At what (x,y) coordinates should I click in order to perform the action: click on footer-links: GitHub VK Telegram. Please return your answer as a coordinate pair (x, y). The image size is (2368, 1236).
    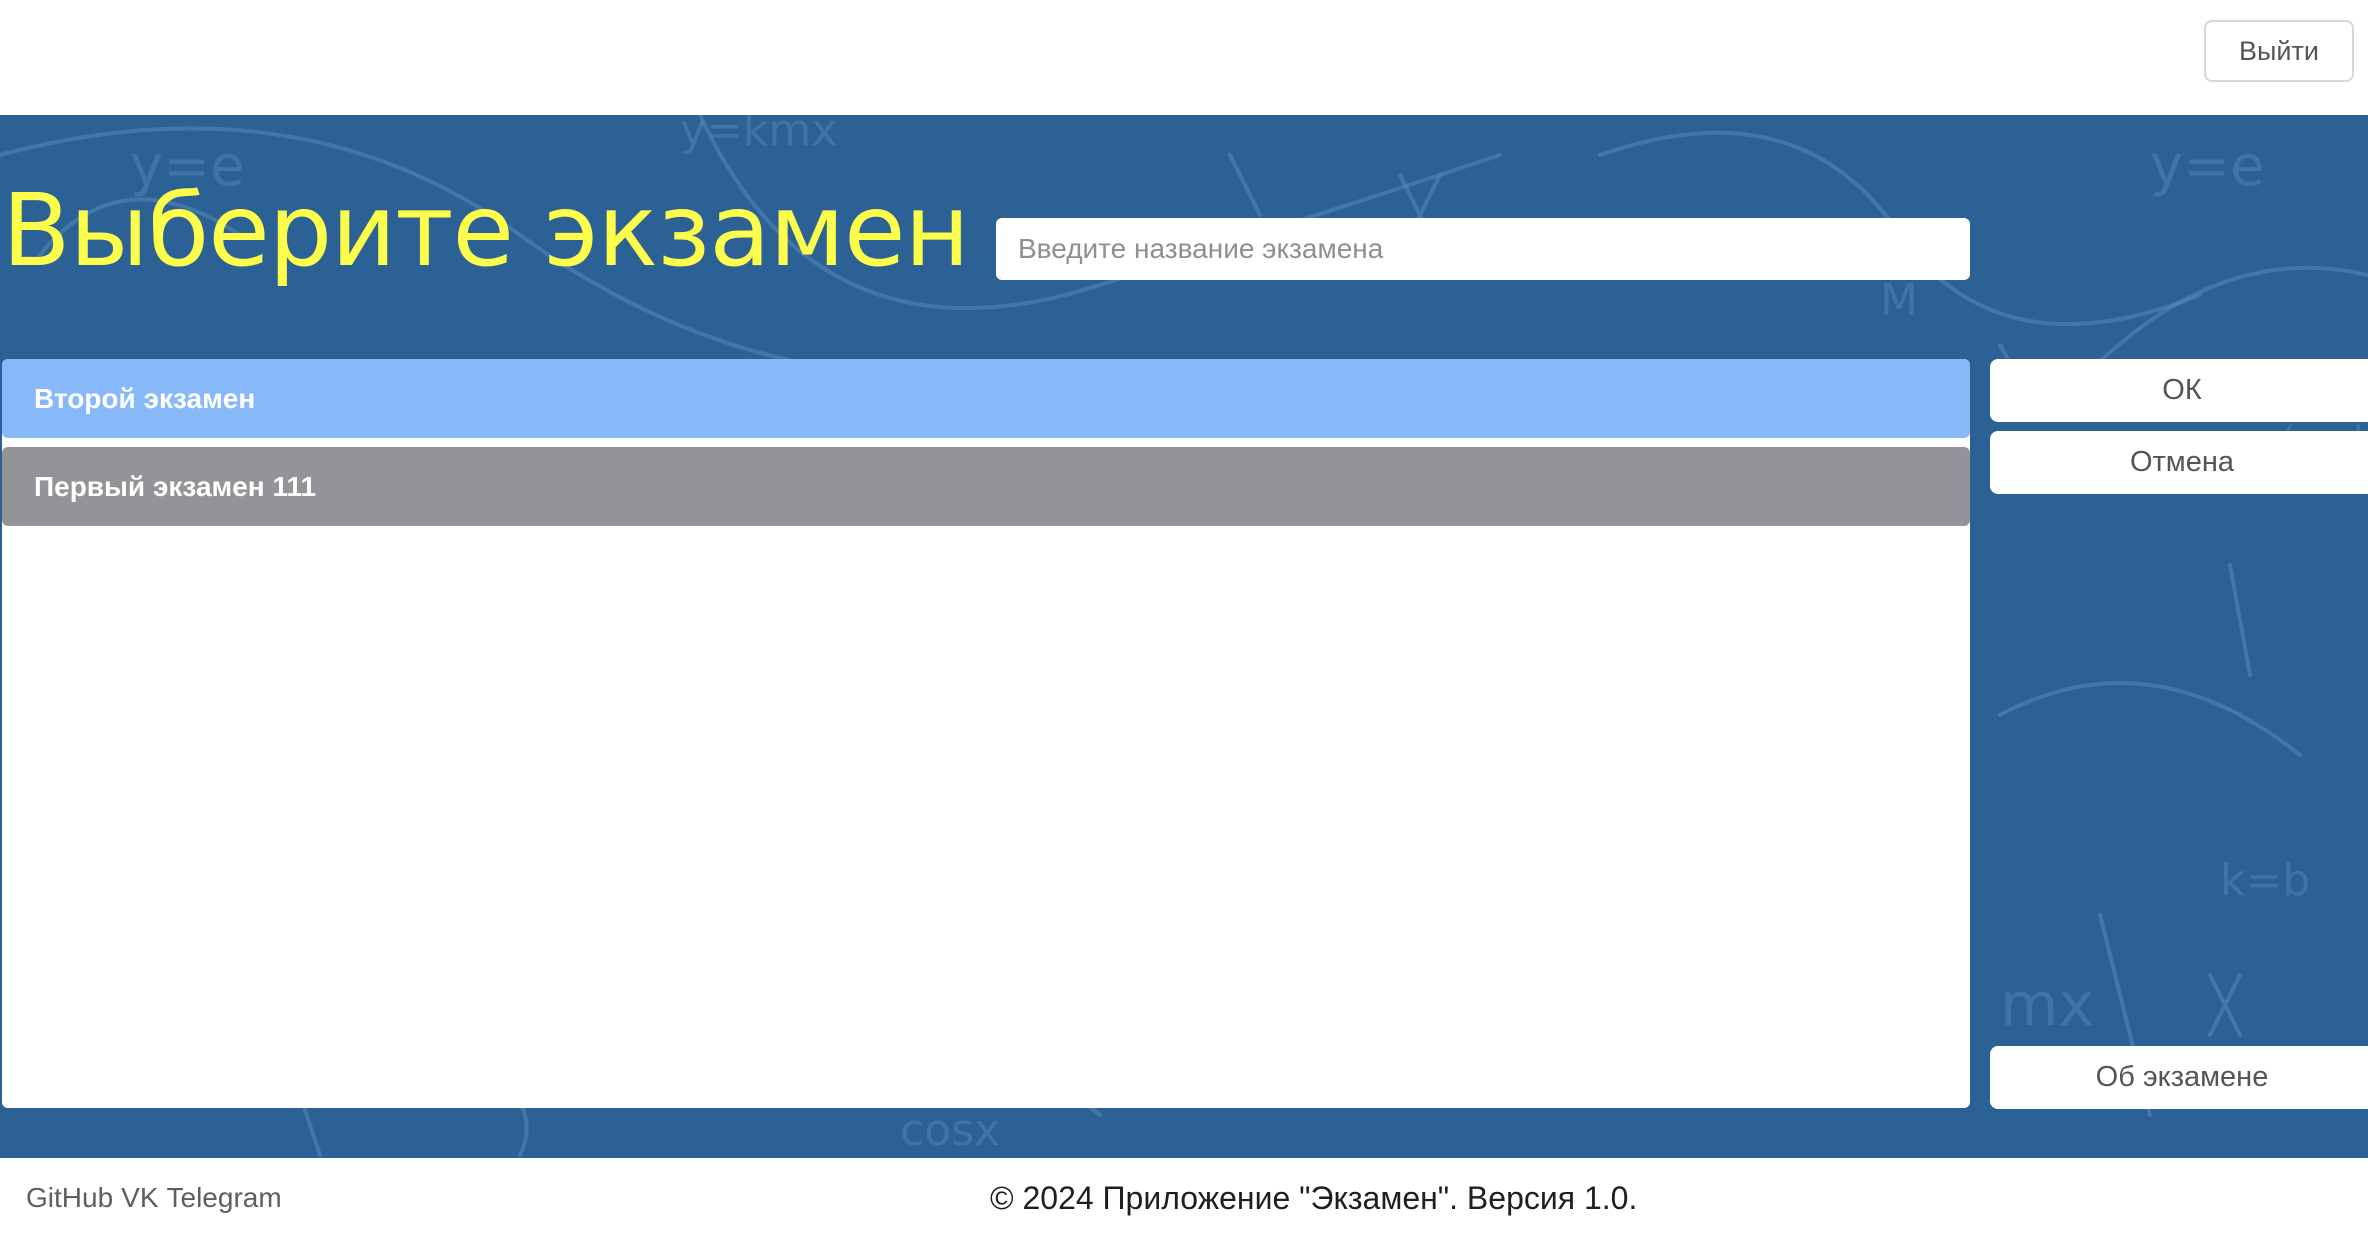
    Looking at the image, I should click on (154, 1198).